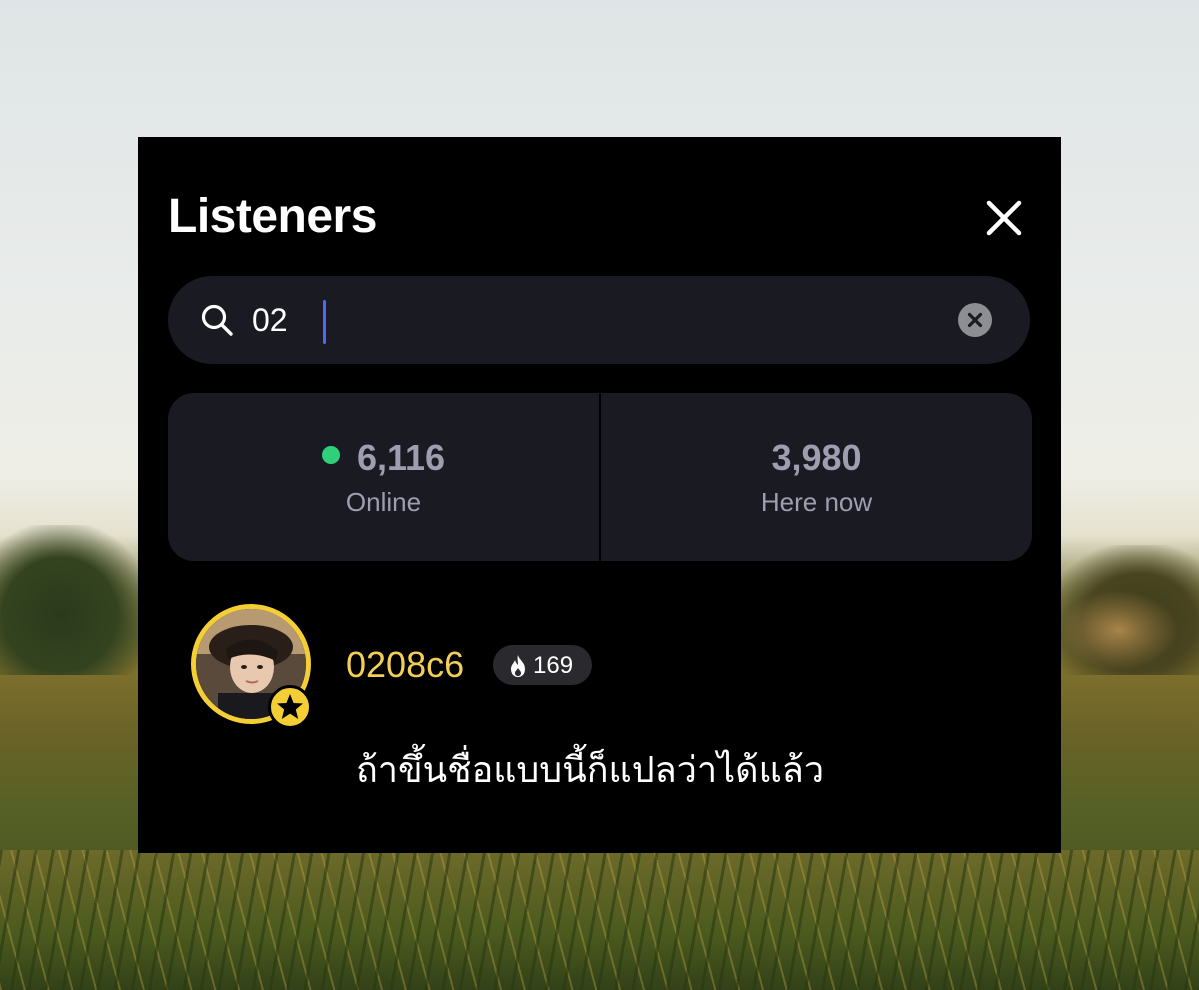 The image size is (1199, 990). I want to click on here-now-count: 3,980, so click(816, 457).